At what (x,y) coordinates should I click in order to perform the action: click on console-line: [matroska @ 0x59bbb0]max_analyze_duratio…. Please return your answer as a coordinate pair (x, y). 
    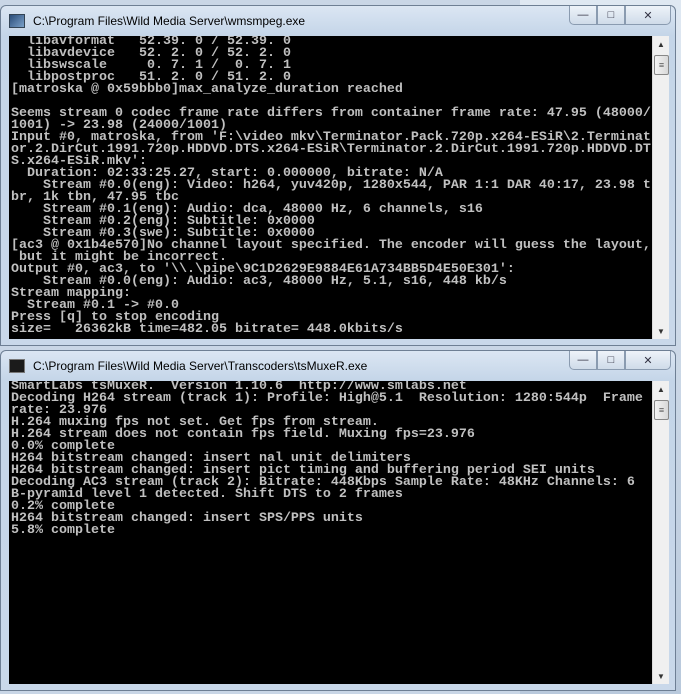
    Looking at the image, I should click on (207, 89).